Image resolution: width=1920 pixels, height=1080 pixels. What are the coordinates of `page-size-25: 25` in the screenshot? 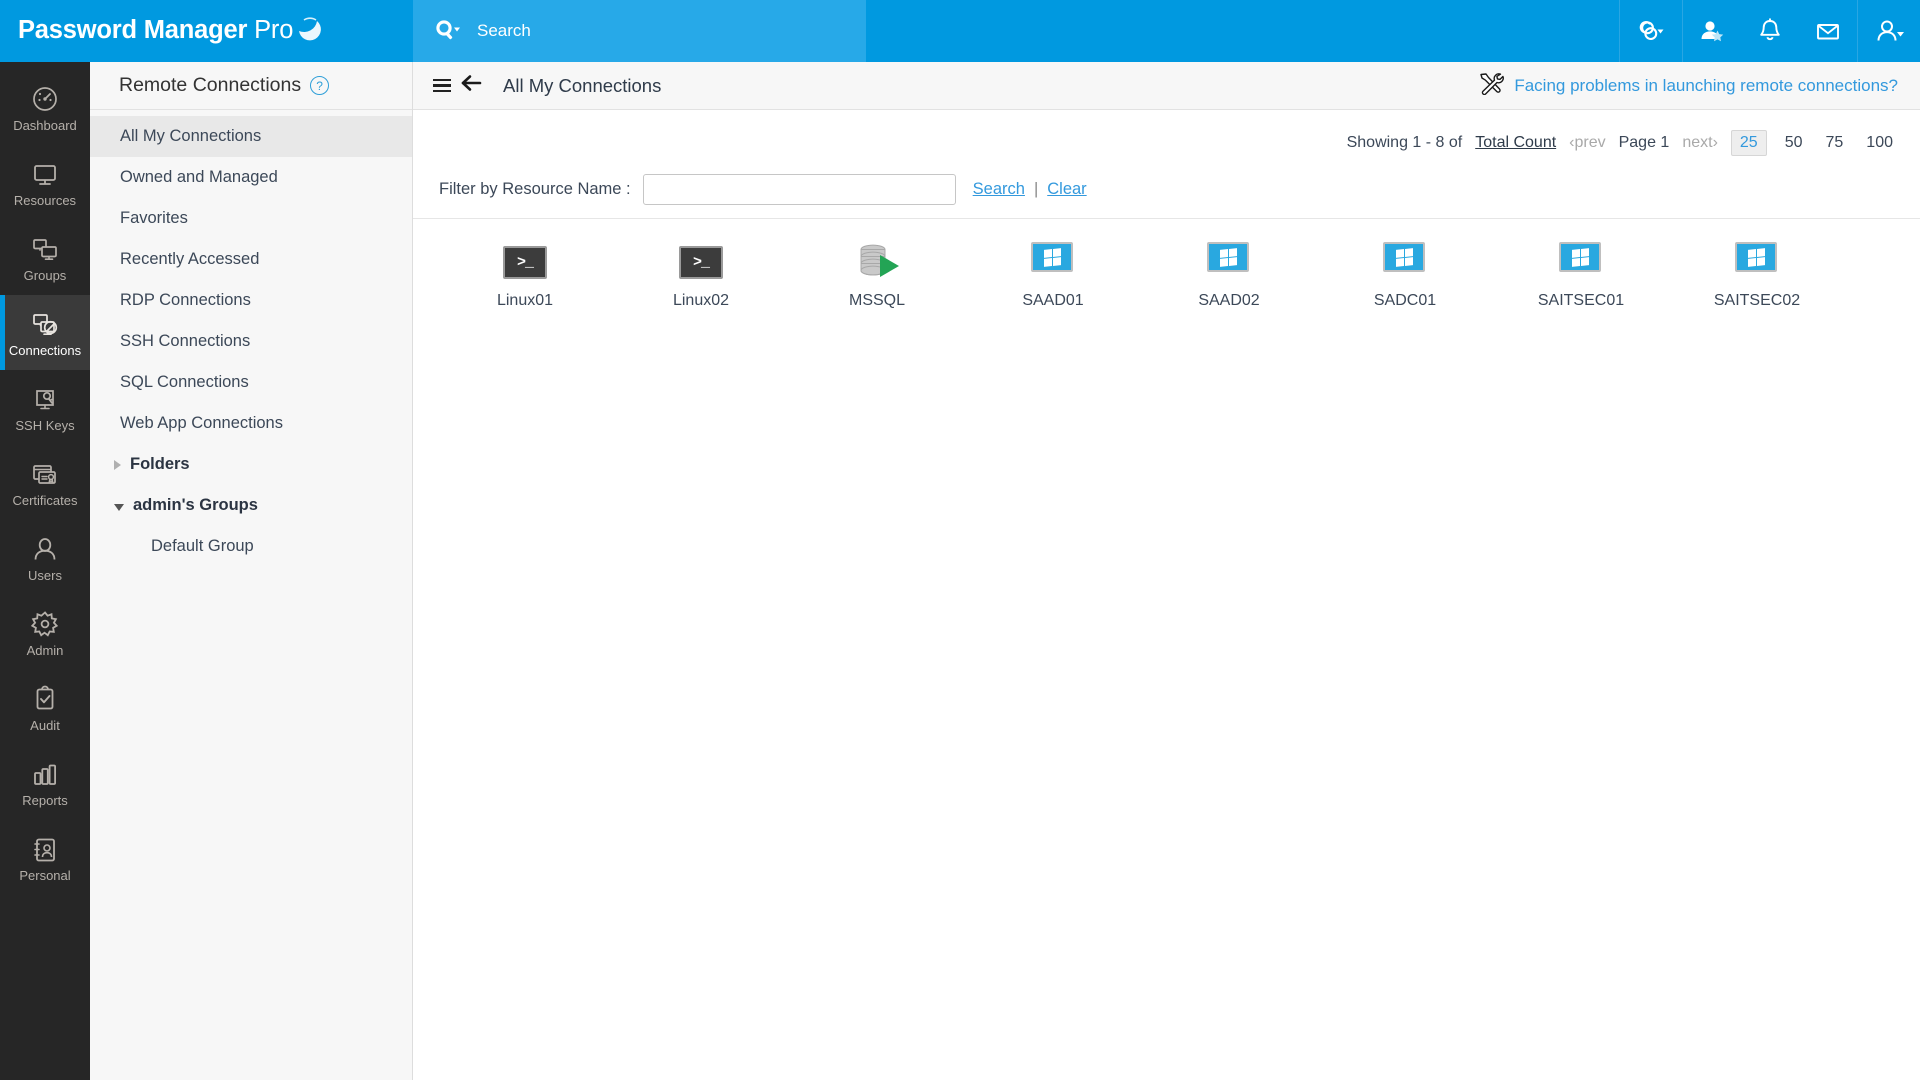 It's located at (1748, 143).